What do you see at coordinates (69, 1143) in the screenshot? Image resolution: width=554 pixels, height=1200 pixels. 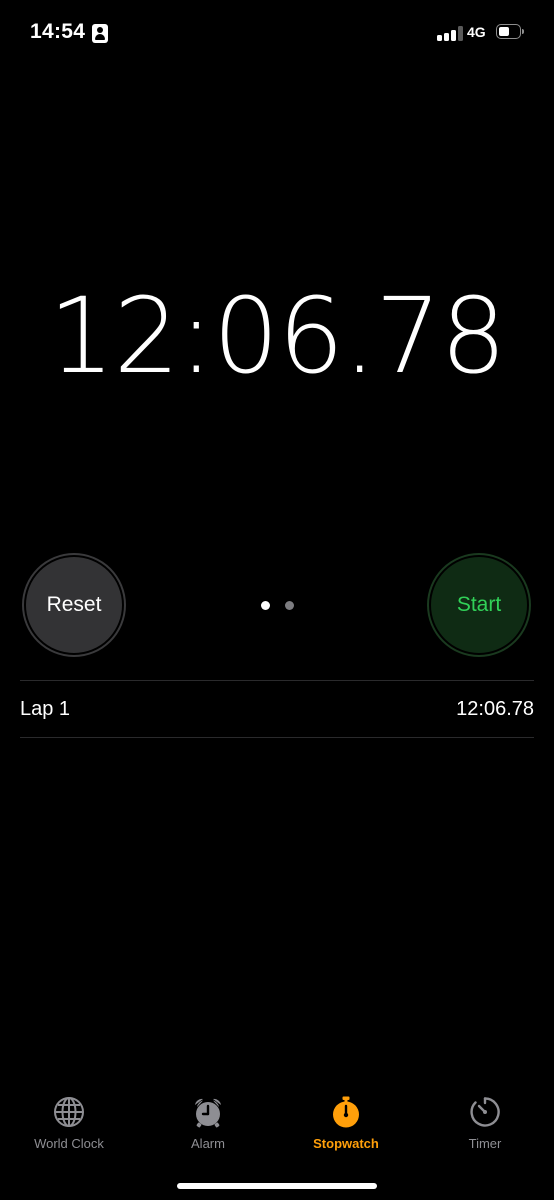 I see `tab-label: World Clock` at bounding box center [69, 1143].